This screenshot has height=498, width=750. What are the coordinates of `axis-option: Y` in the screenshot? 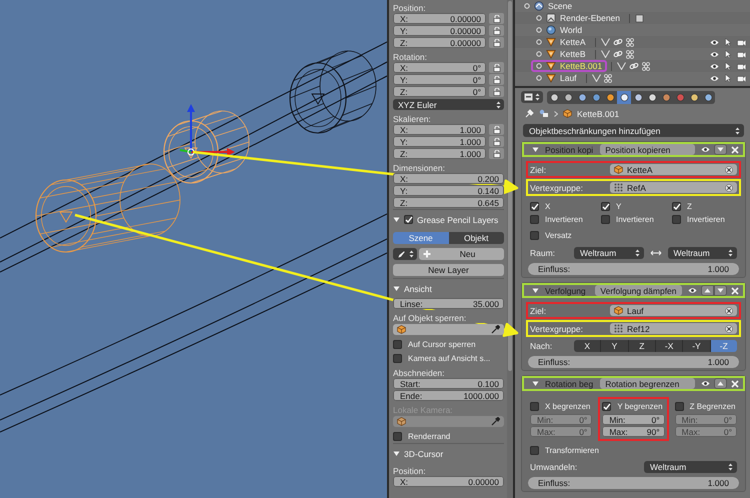 It's located at (615, 346).